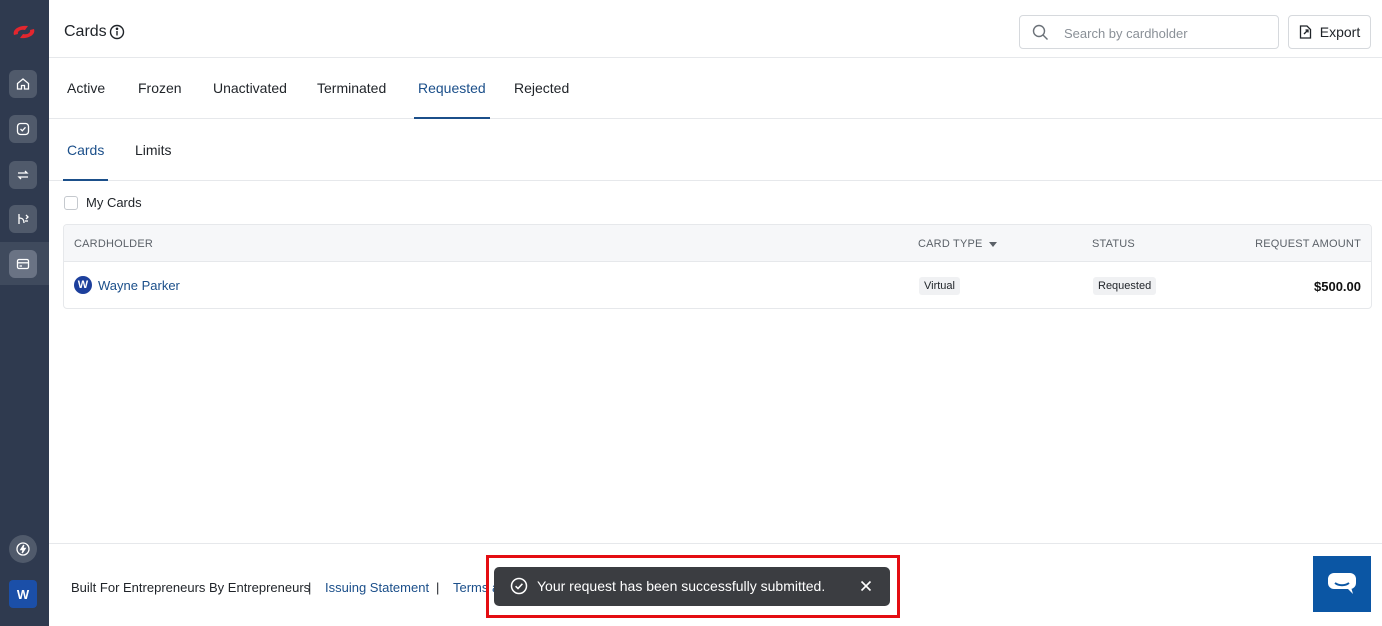 The height and width of the screenshot is (626, 1382). I want to click on sidebar-item-cards, so click(23, 264).